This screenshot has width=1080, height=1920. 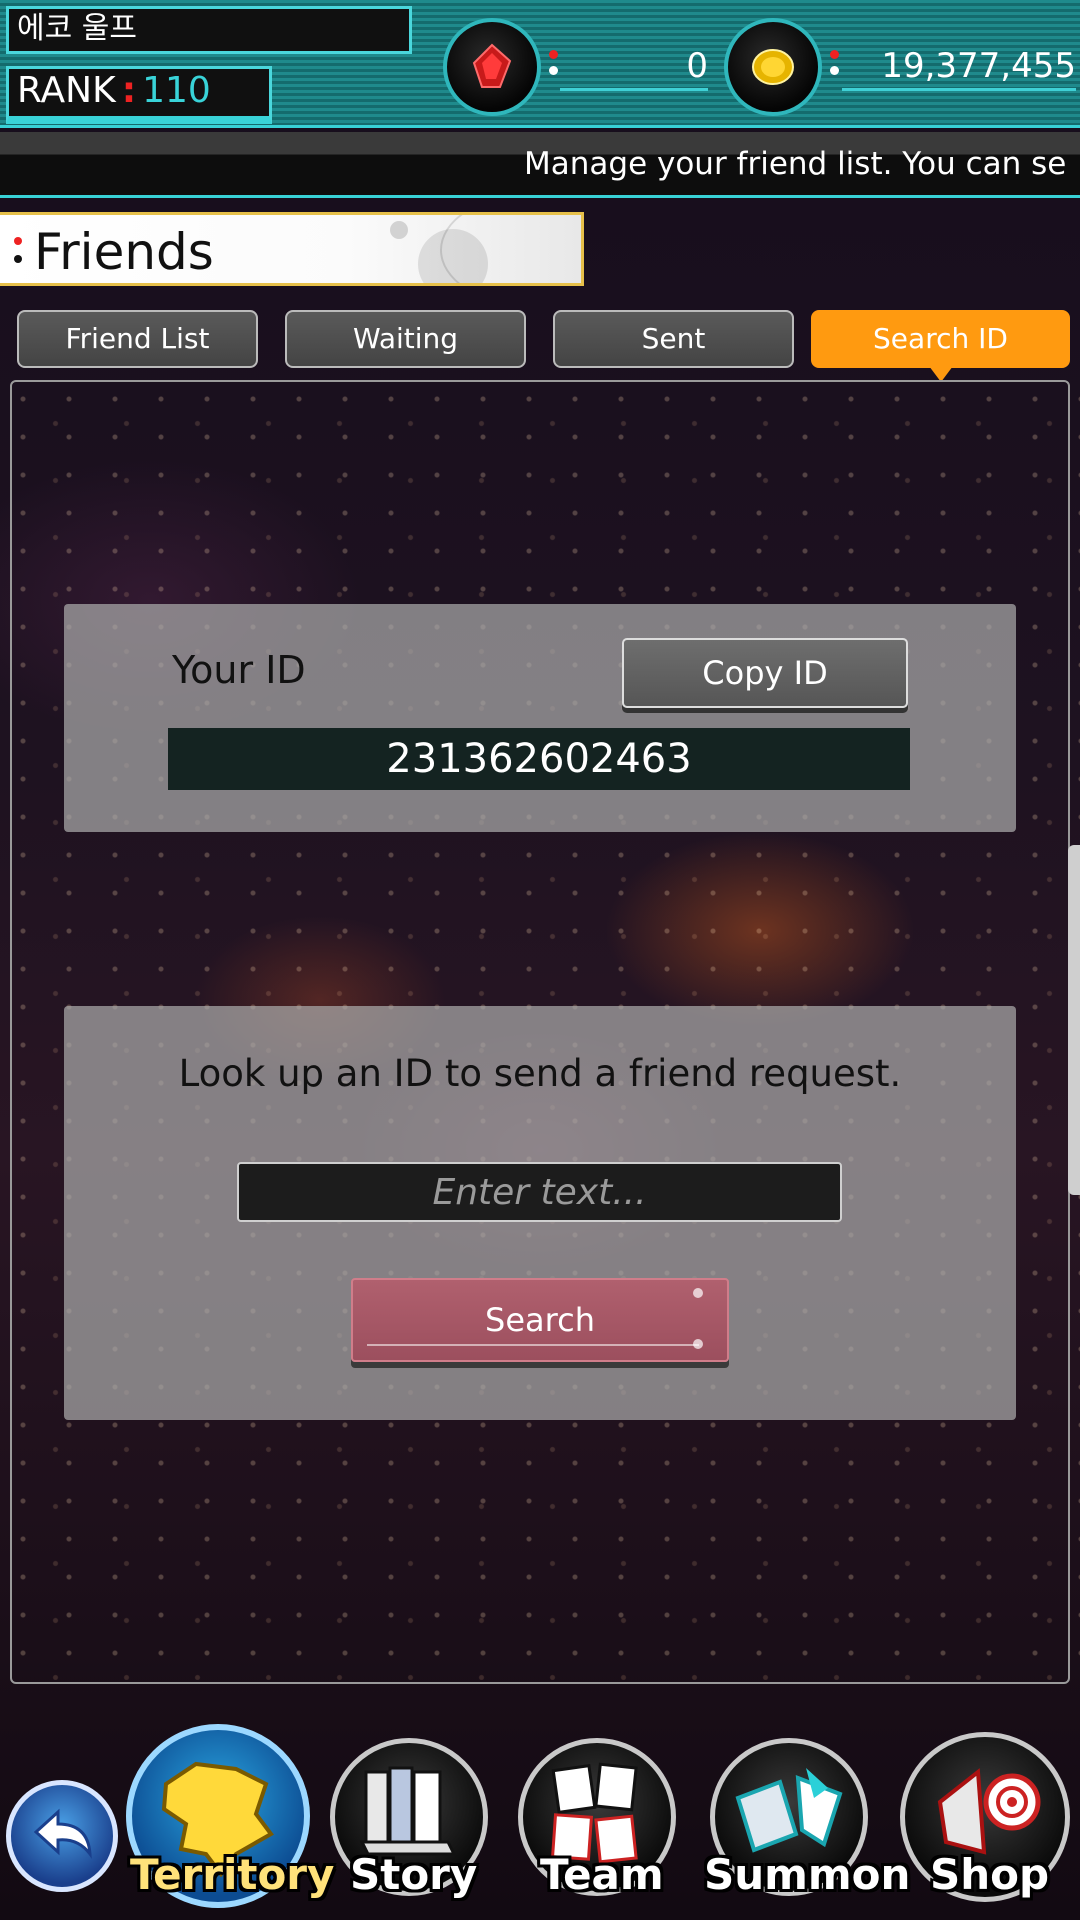 I want to click on rank-display: RANK:110, so click(x=139, y=95).